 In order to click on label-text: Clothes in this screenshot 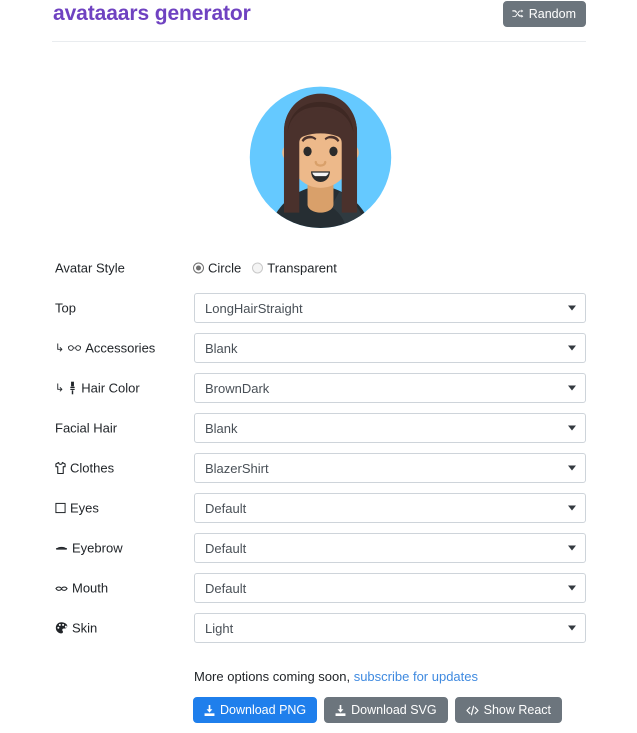, I will do `click(92, 468)`.